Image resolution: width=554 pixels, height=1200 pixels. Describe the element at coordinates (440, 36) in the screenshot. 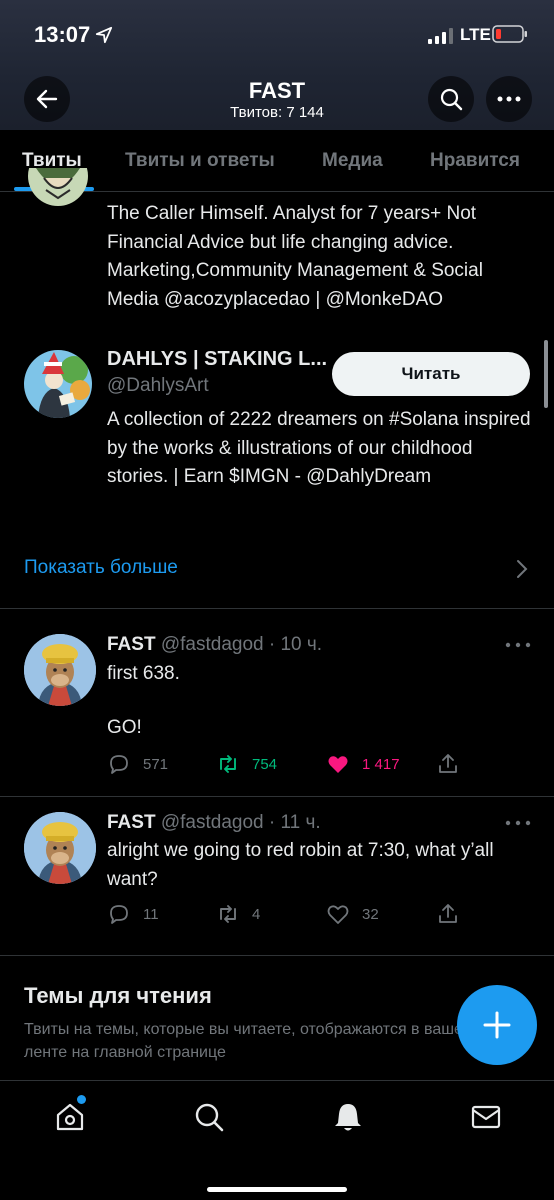

I see `signal-icon` at that location.